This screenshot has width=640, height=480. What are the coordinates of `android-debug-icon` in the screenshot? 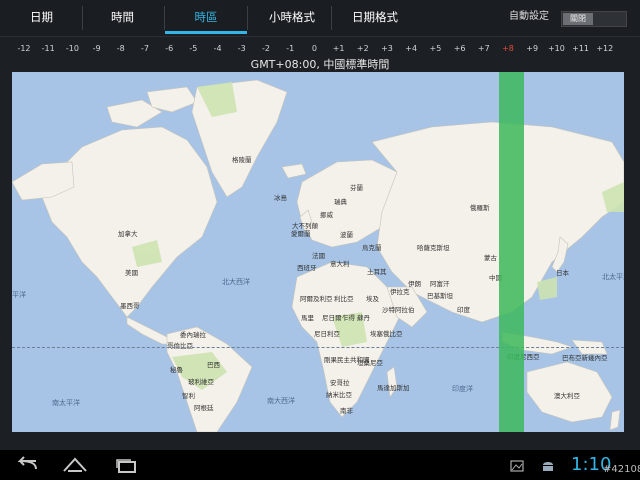 It's located at (548, 467).